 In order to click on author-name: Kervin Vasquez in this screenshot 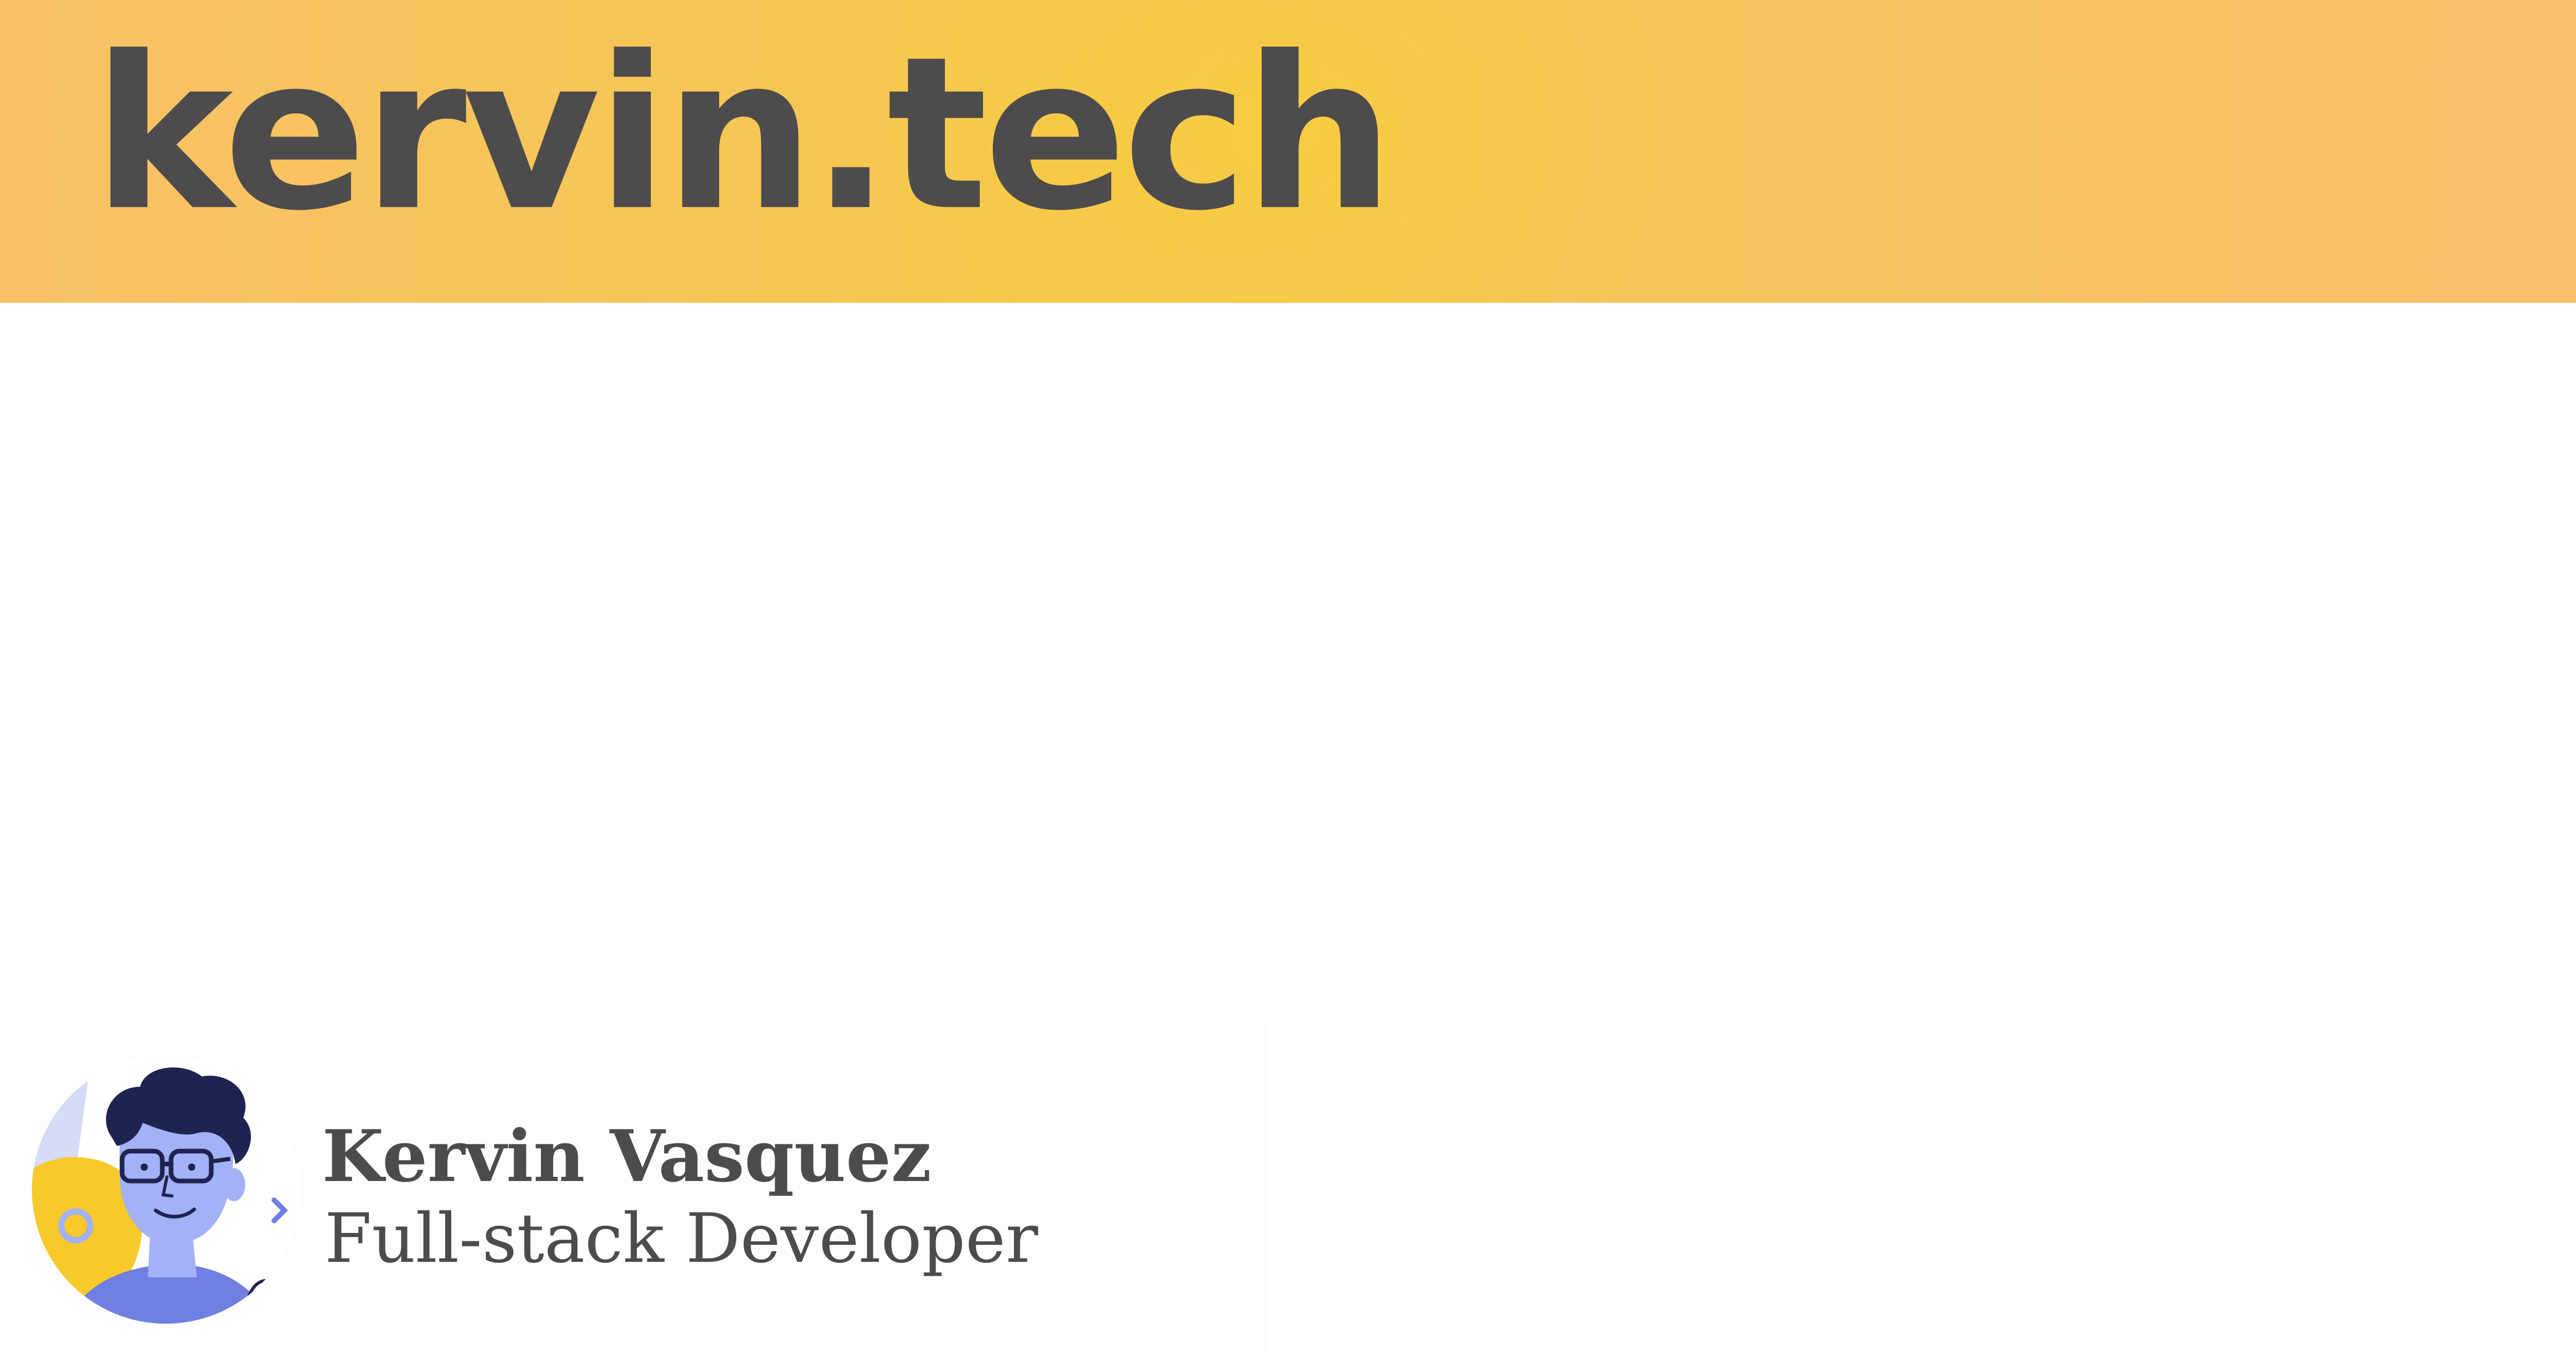, I will do `click(626, 1156)`.